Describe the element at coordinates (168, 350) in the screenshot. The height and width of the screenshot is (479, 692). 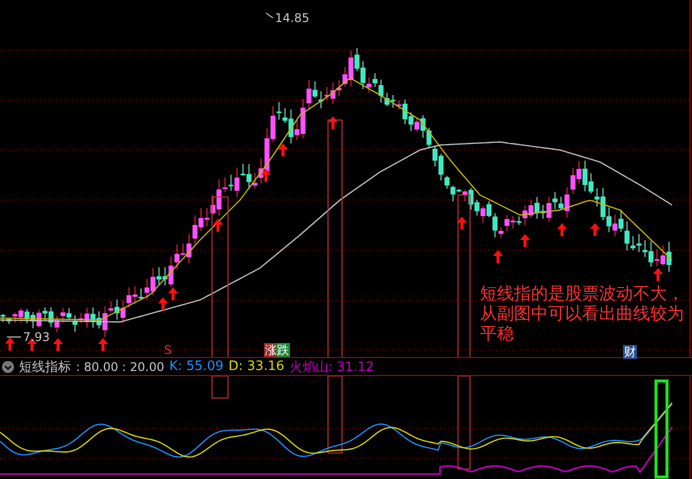
I see `event-badge: S` at that location.